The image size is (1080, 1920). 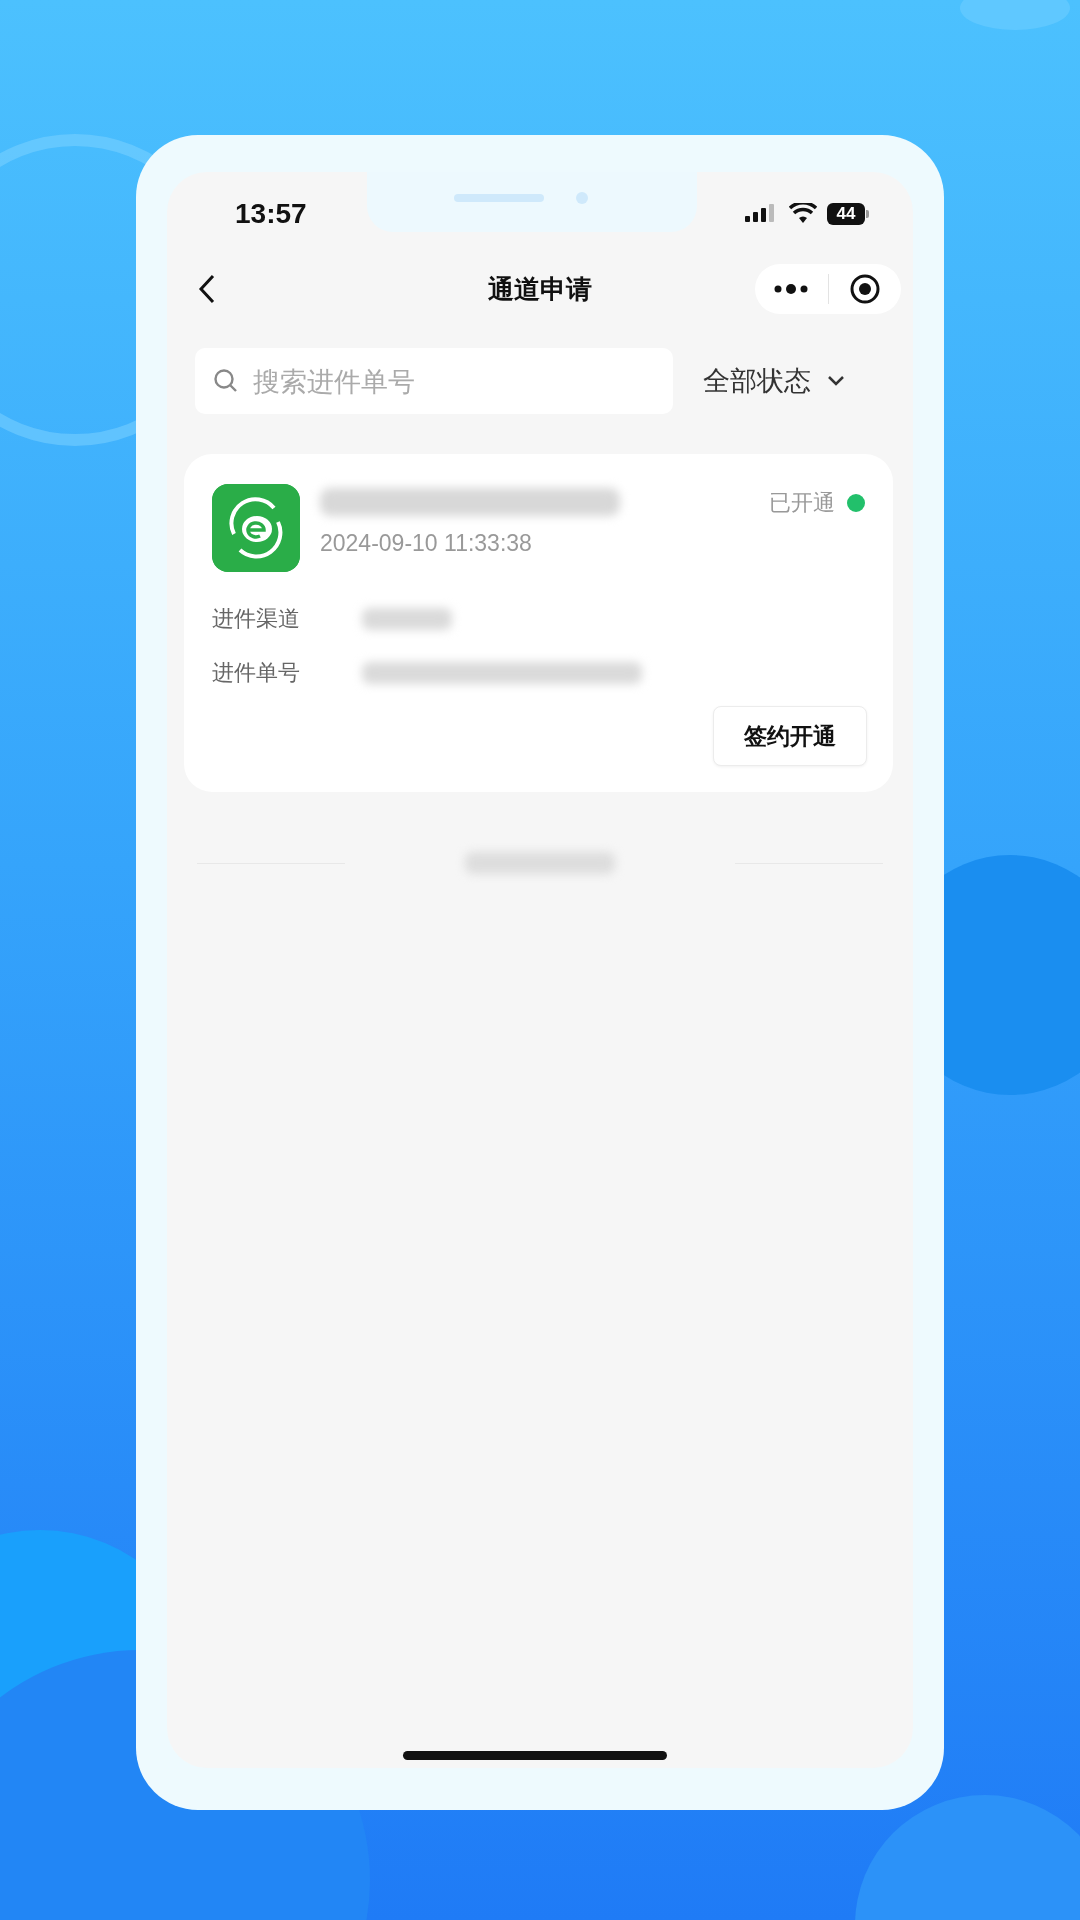 What do you see at coordinates (790, 736) in the screenshot?
I see `sign-activate-button: 签约开通` at bounding box center [790, 736].